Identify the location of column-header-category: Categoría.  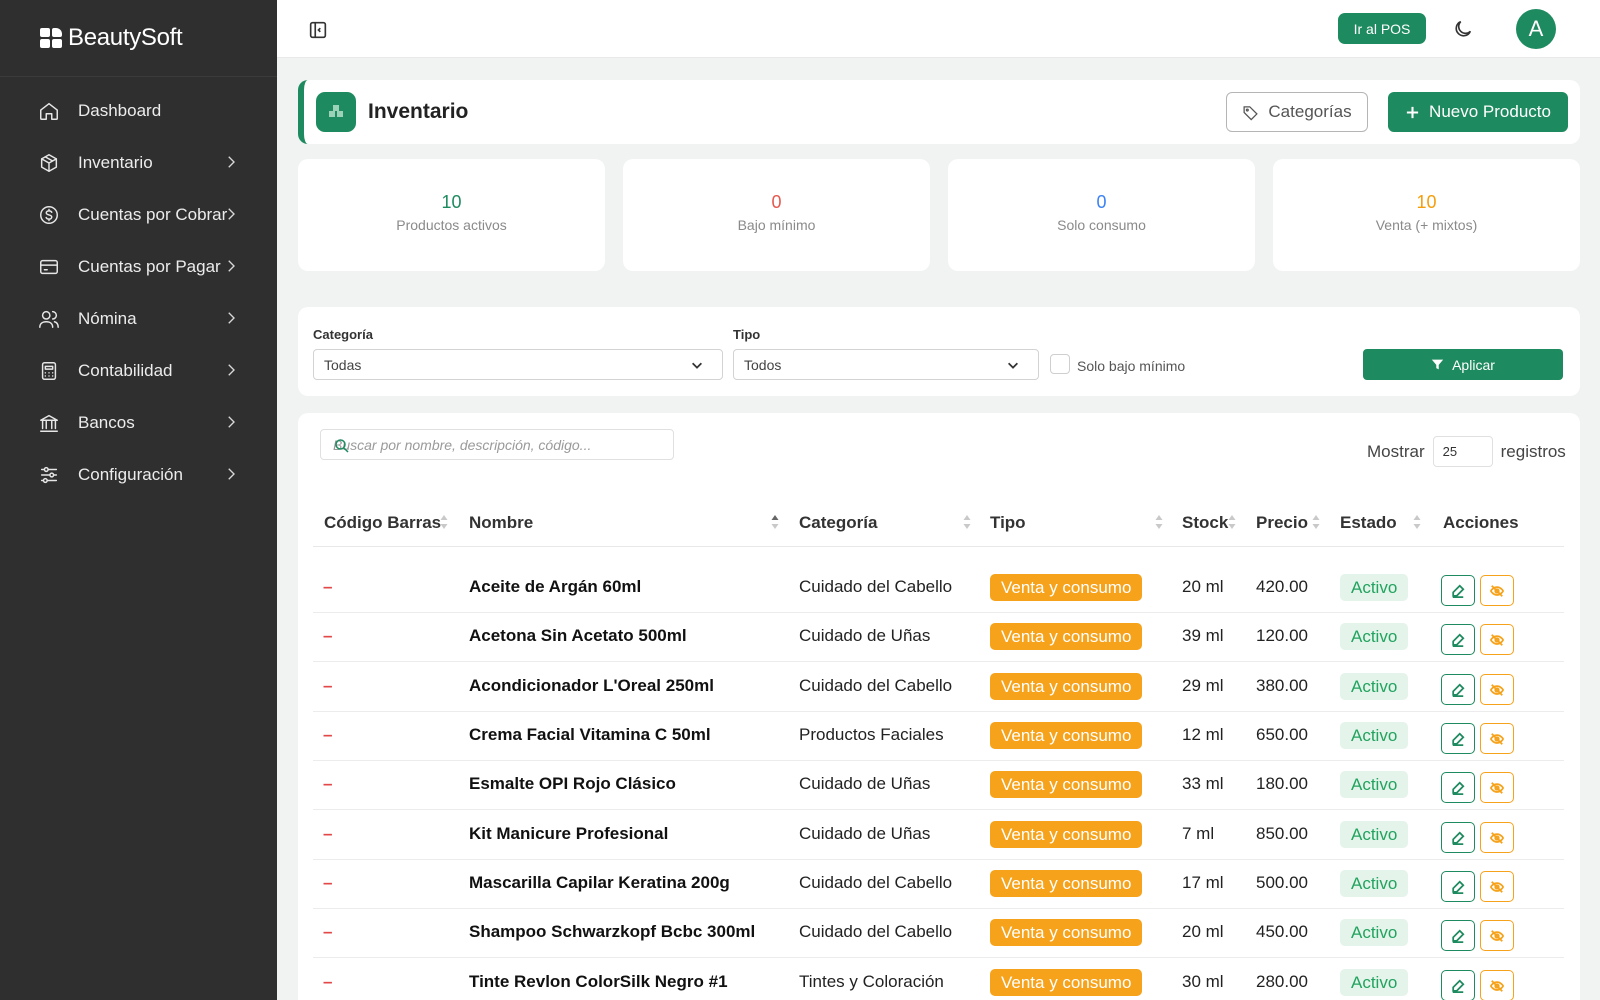
(838, 523).